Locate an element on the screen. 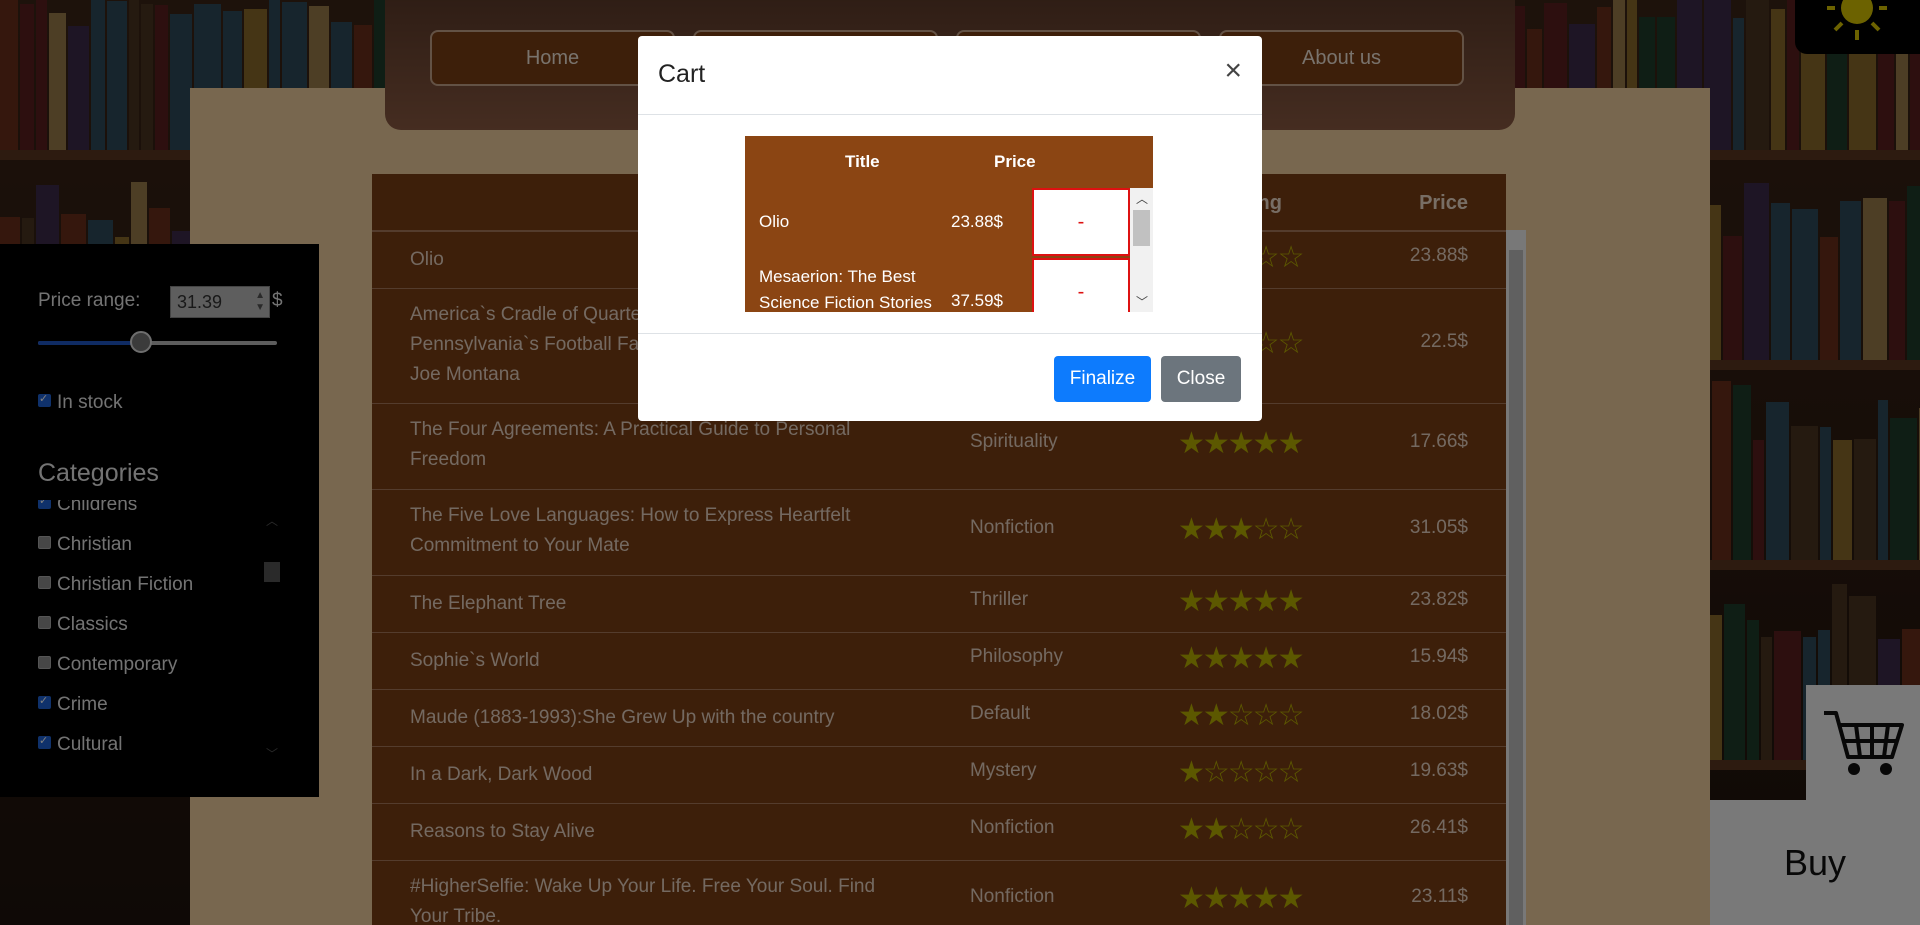 The height and width of the screenshot is (925, 1920). cart-item-price: 23.88$ is located at coordinates (977, 221).